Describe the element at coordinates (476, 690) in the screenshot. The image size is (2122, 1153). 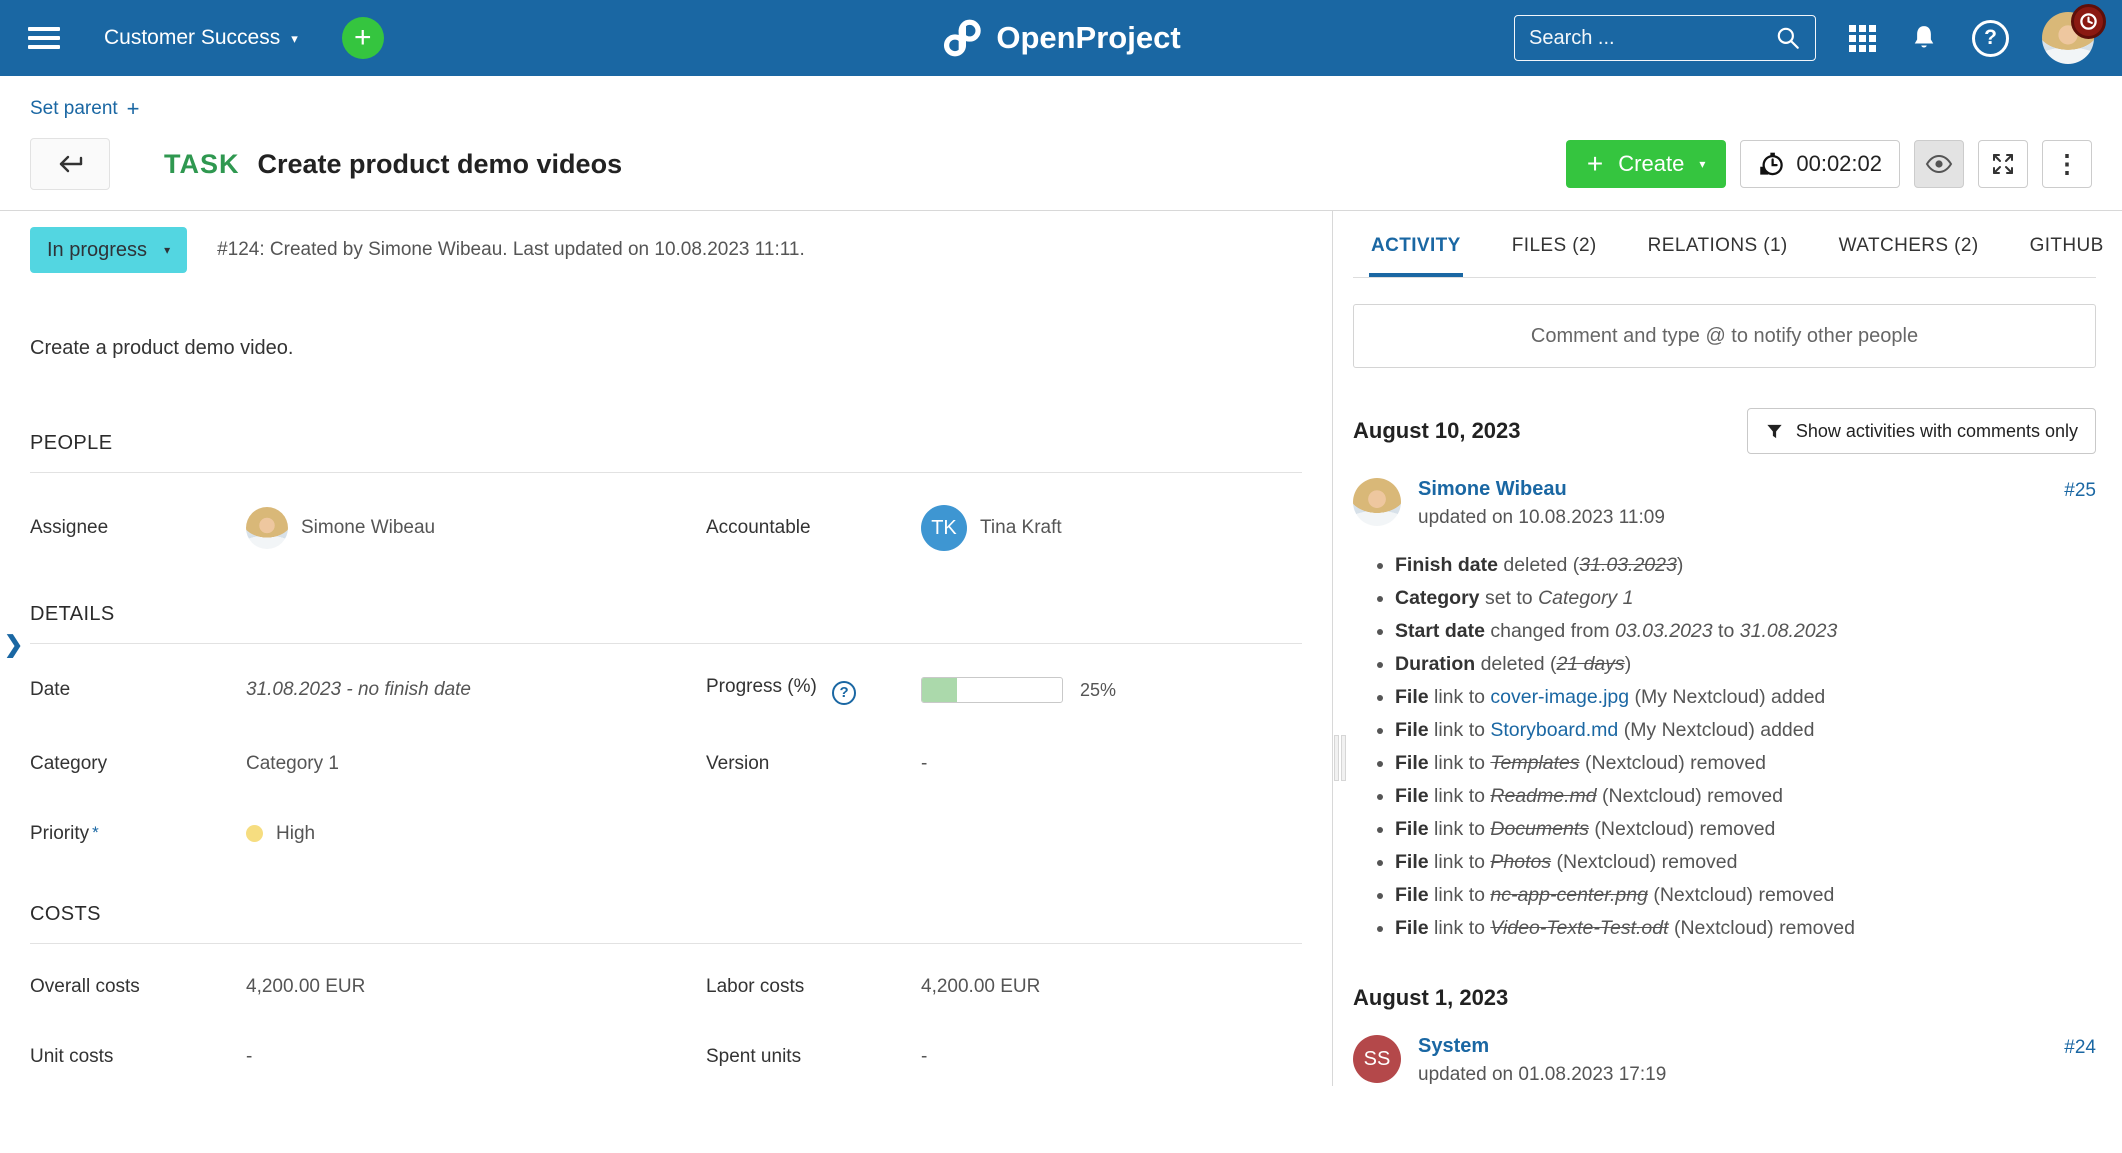
I see `date-value: 31.08.2023 - no finish date` at that location.